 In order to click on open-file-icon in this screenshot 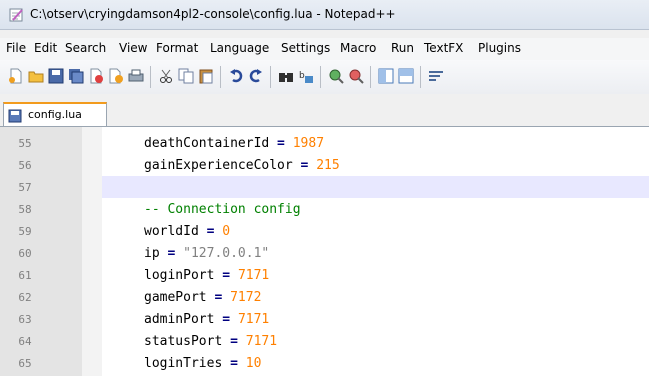, I will do `click(36, 76)`.